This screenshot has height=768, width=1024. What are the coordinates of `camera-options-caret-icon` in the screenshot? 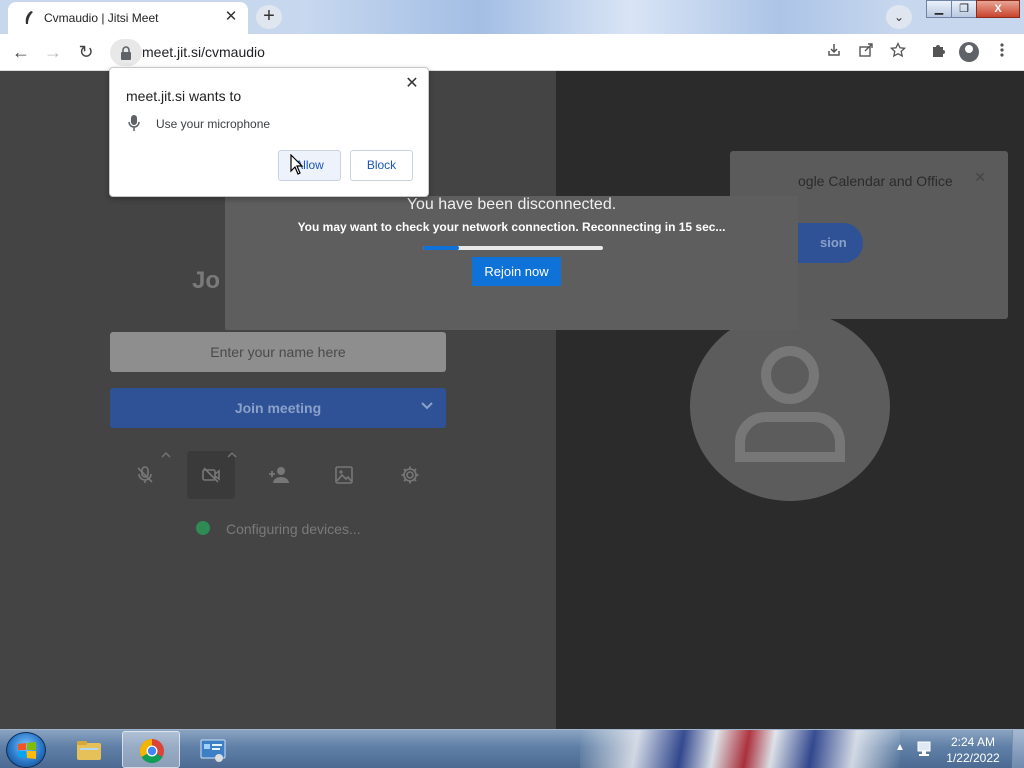 It's located at (232, 456).